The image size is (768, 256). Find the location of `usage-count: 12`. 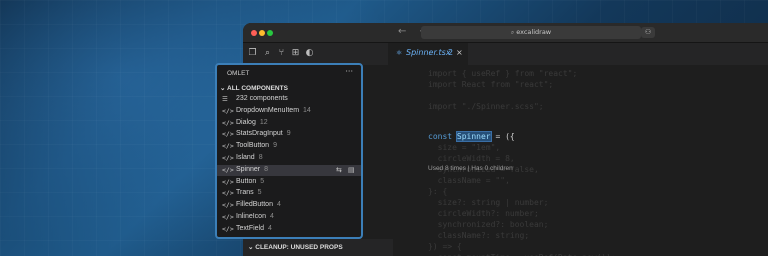

usage-count: 12 is located at coordinates (263, 122).